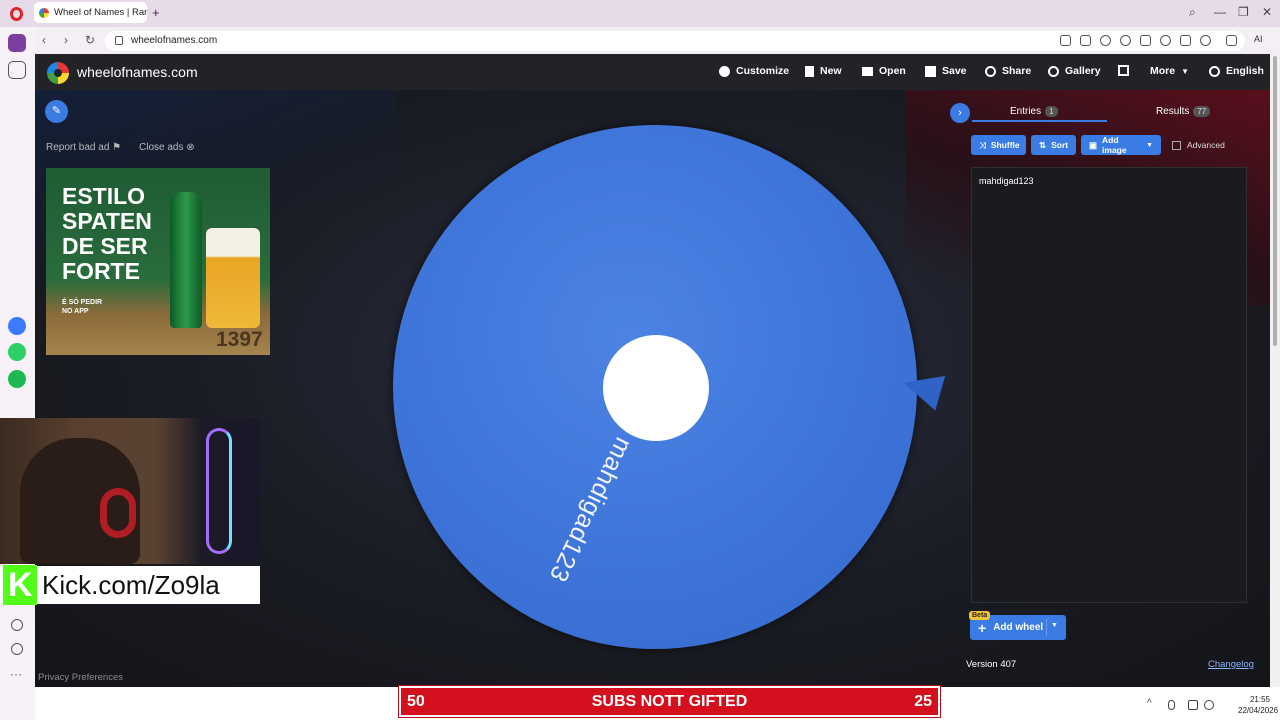  What do you see at coordinates (1121, 145) in the screenshot?
I see `add-image-button: ▣ Add image ▼` at bounding box center [1121, 145].